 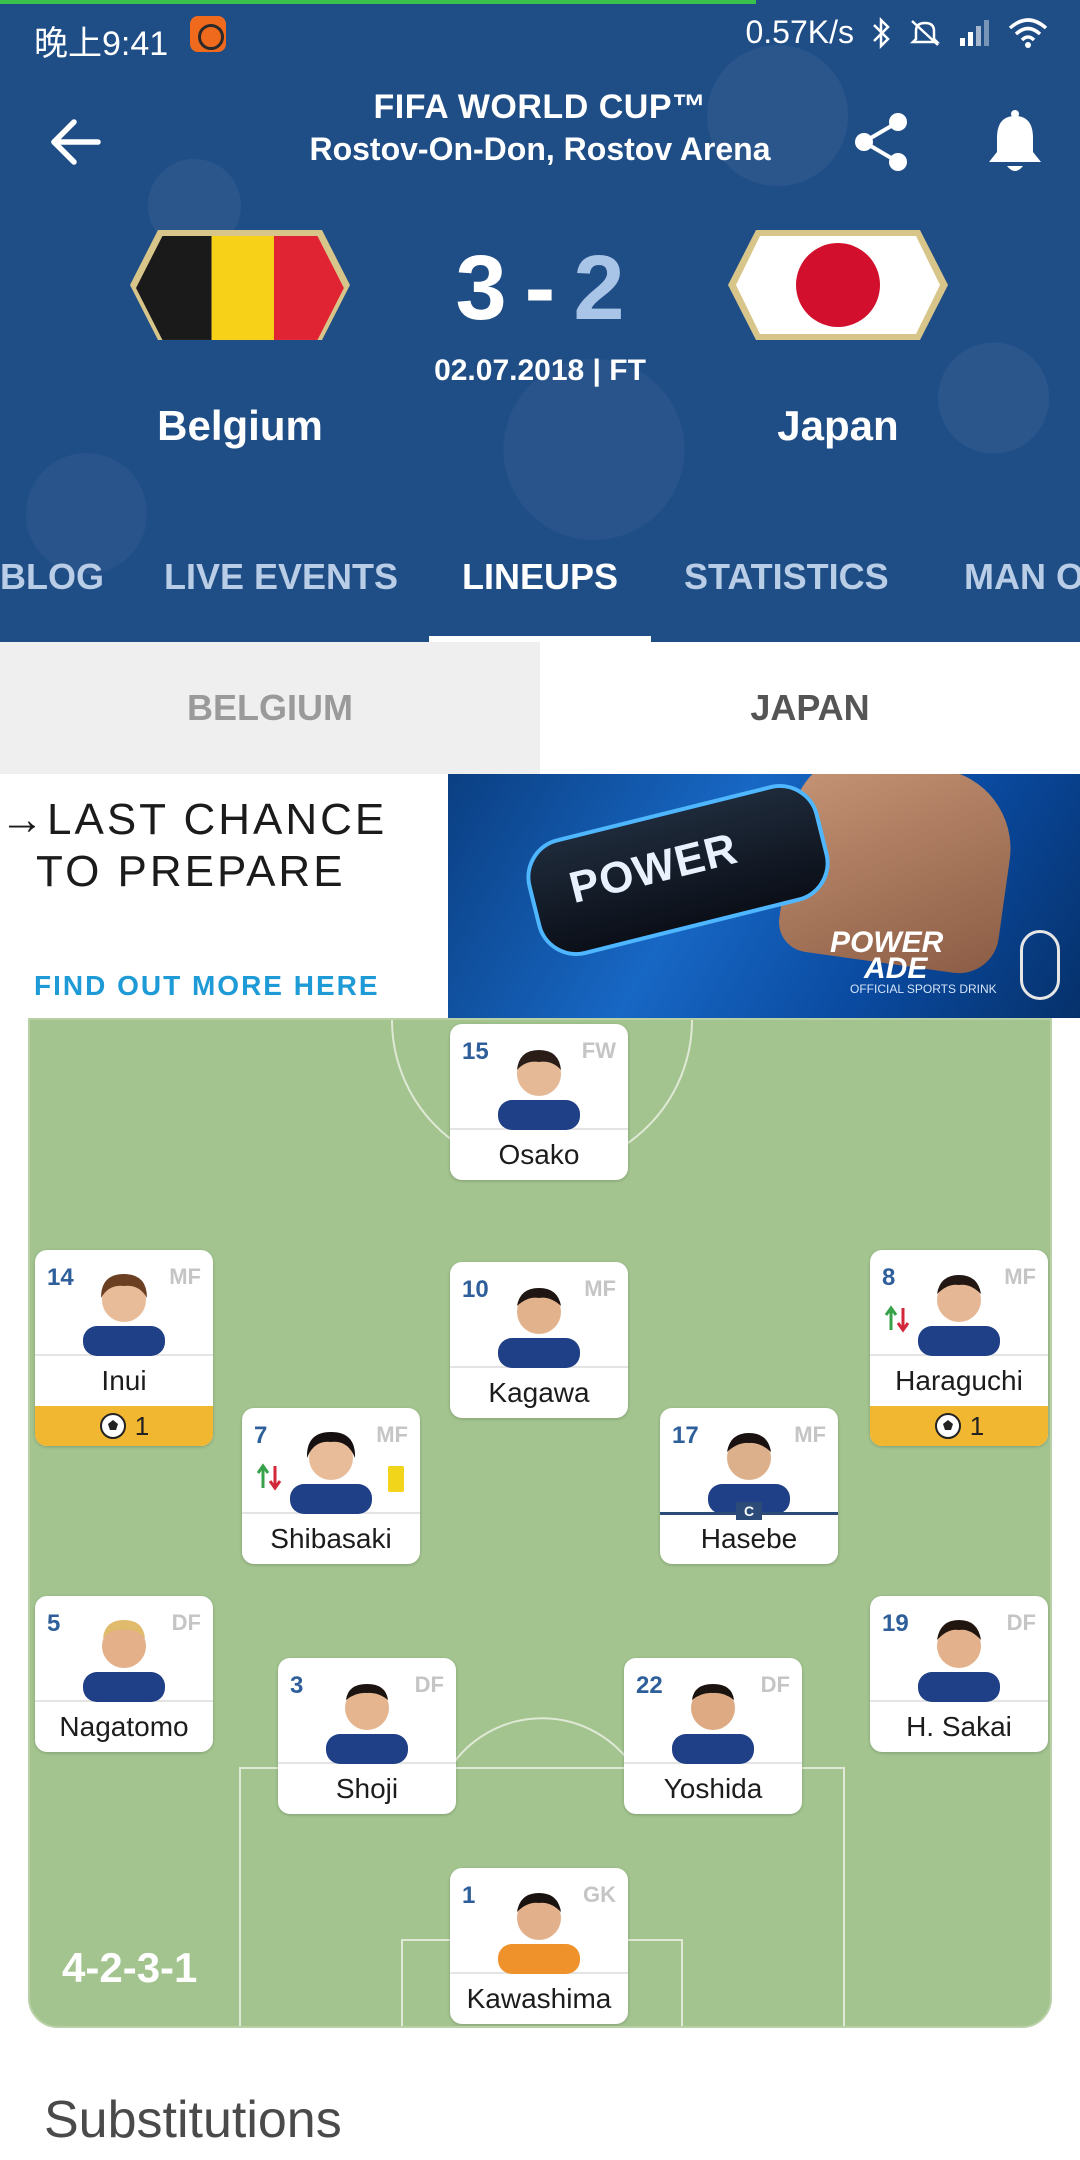 What do you see at coordinates (925, 32) in the screenshot?
I see `mute-icon` at bounding box center [925, 32].